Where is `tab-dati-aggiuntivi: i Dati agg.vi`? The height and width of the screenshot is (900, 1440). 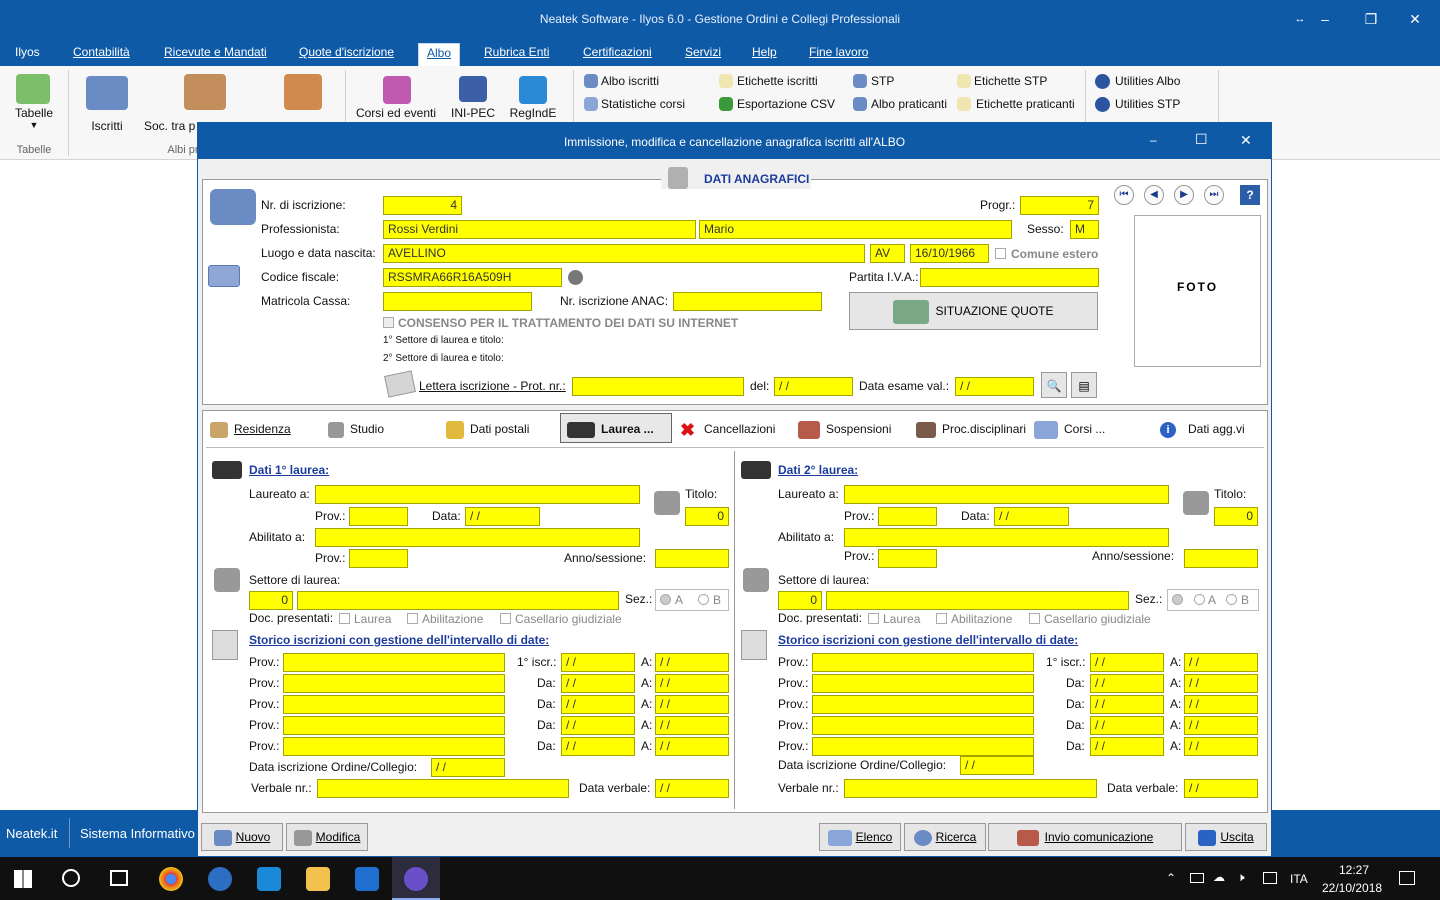
tab-dati-aggiuntivi: i Dati agg.vi is located at coordinates (1202, 429).